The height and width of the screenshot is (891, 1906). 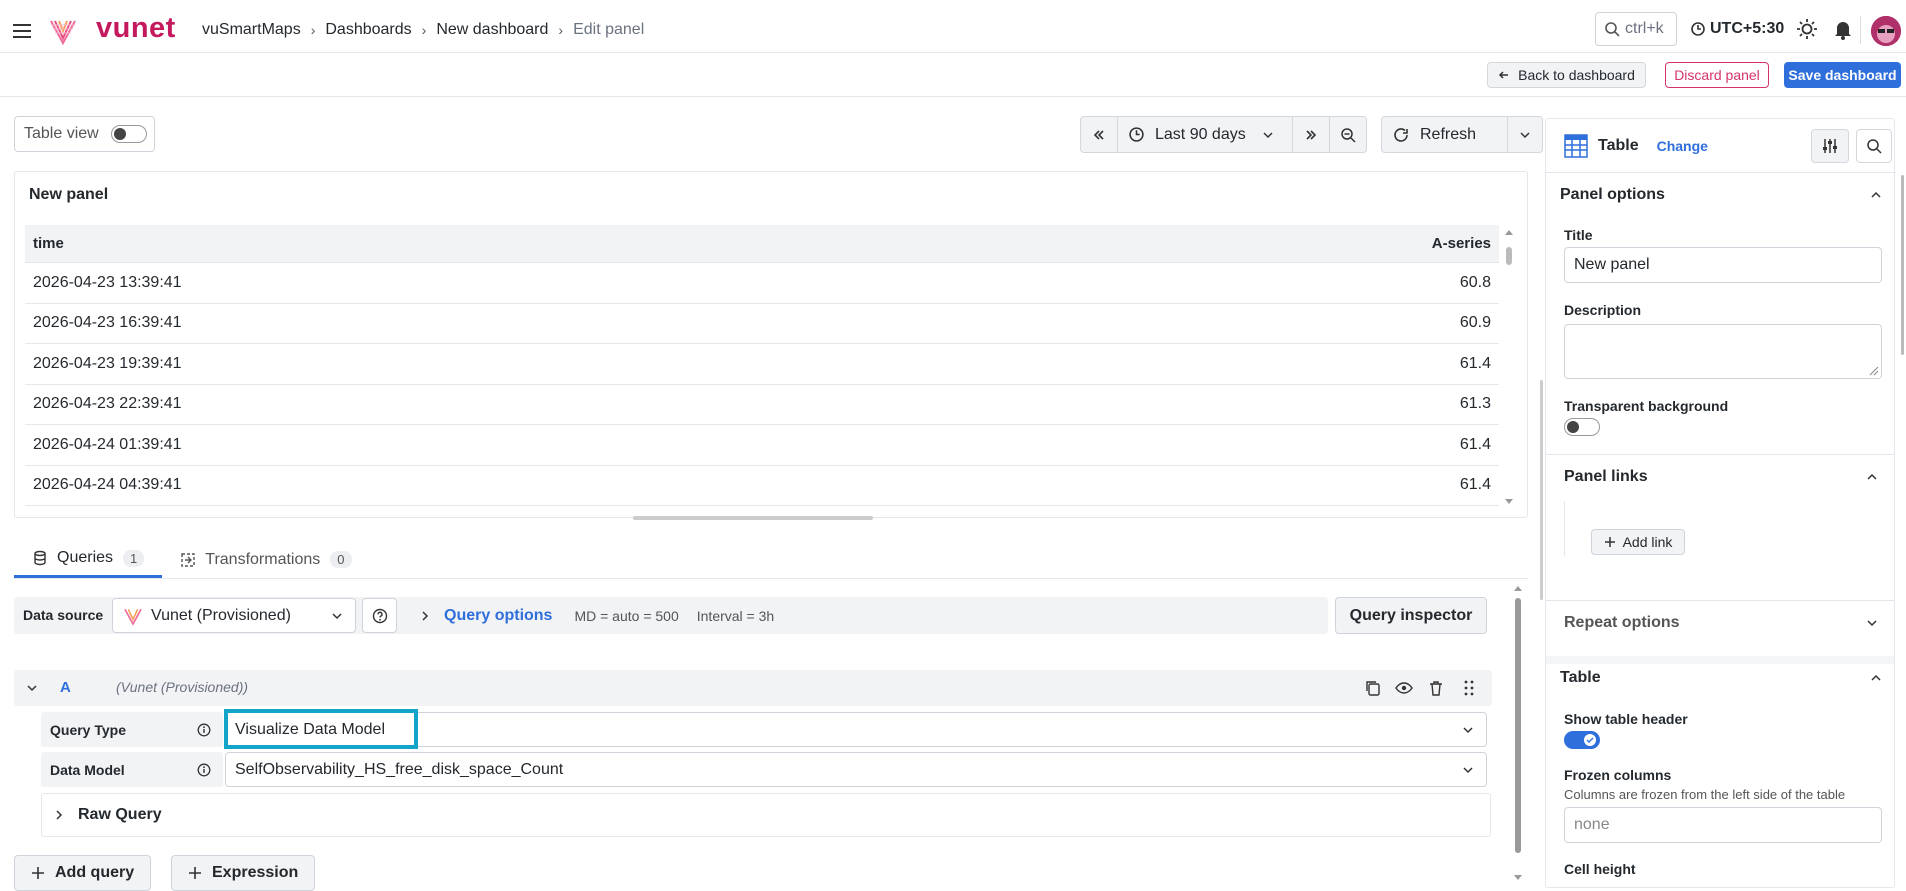 I want to click on table-scrollbar, so click(x=1509, y=367).